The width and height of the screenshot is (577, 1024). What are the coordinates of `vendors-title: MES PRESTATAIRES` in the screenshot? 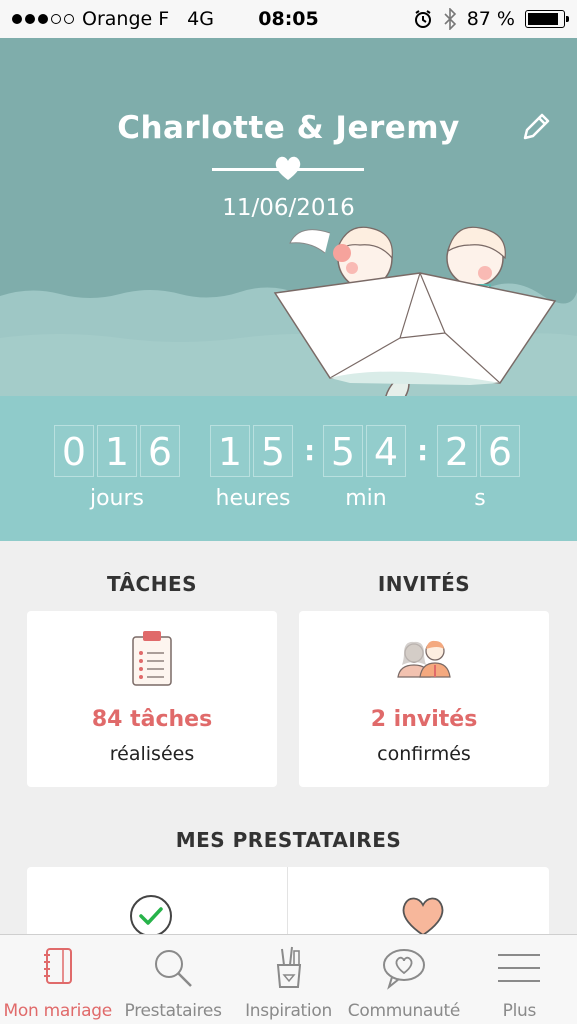 It's located at (288, 840).